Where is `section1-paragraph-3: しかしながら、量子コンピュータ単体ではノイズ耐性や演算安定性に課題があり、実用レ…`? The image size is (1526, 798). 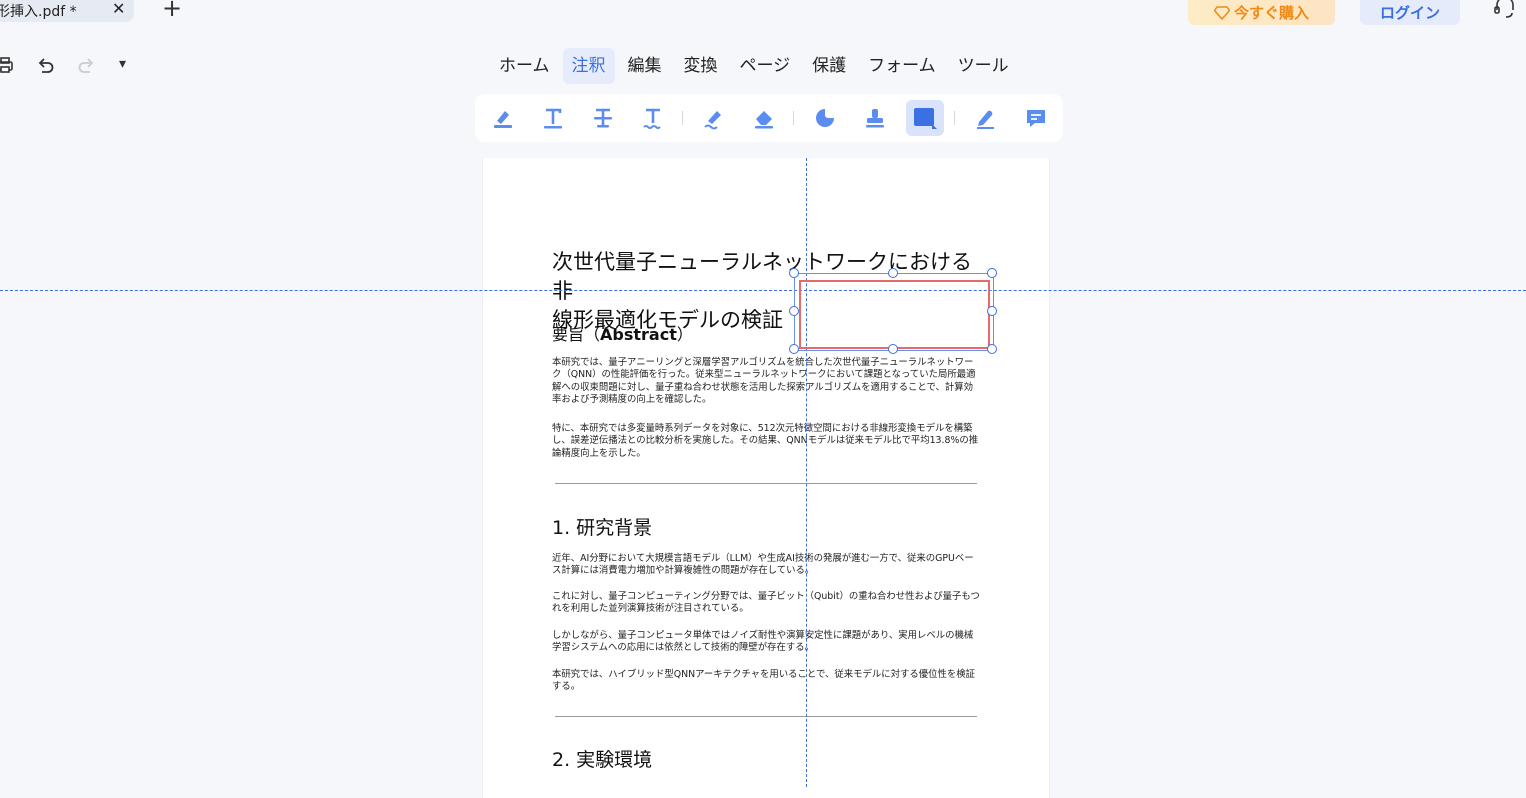
section1-paragraph-3: しかしながら、量子コンピュータ単体ではノイズ耐性や演算安定性に課題があり、実用レ… is located at coordinates (763, 642).